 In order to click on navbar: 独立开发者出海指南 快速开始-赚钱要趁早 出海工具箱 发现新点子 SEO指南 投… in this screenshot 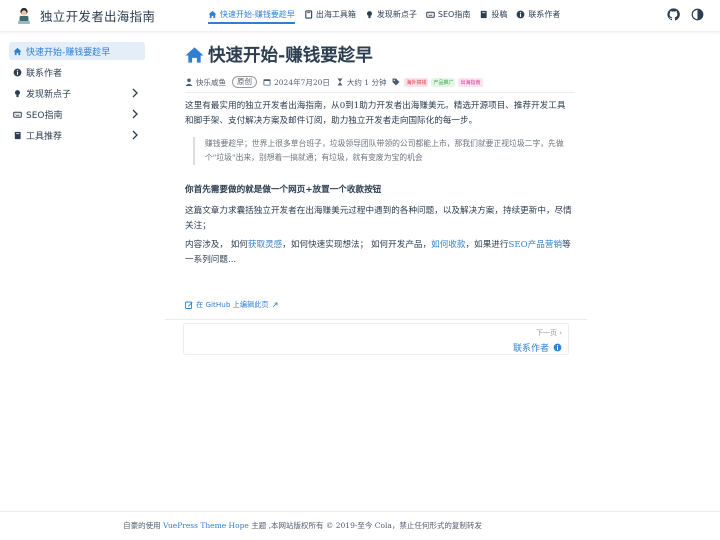, I will do `click(360, 15)`.